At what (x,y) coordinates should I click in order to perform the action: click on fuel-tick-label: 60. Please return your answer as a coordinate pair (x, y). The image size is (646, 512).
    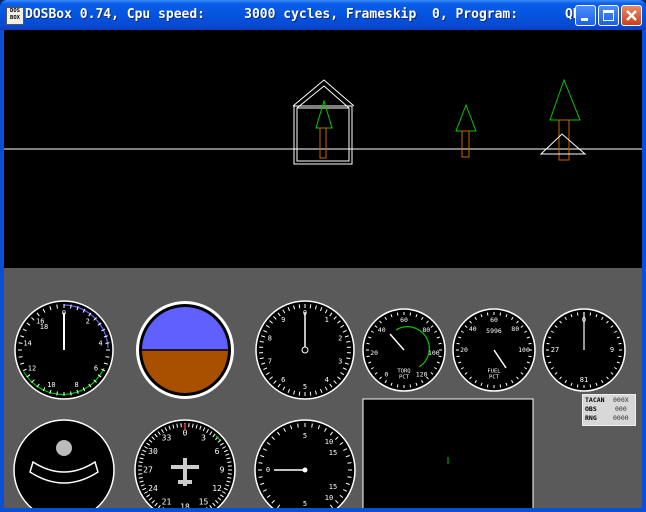
    Looking at the image, I should click on (494, 320).